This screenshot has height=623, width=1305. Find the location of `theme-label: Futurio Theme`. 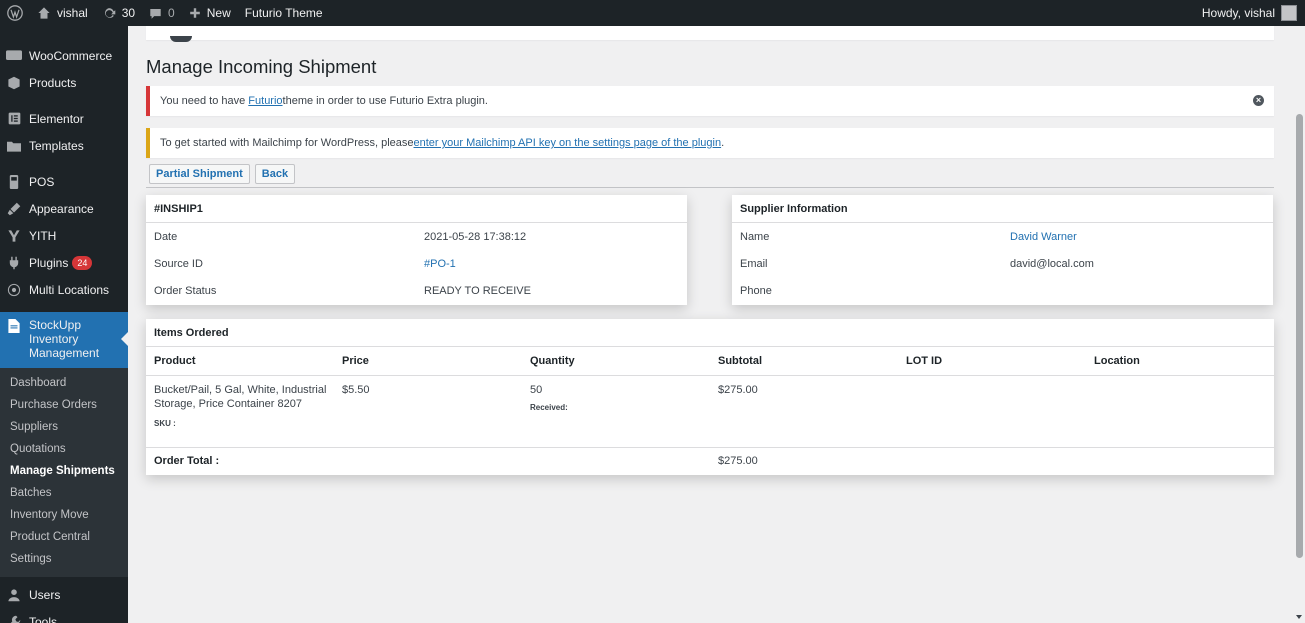

theme-label: Futurio Theme is located at coordinates (283, 13).